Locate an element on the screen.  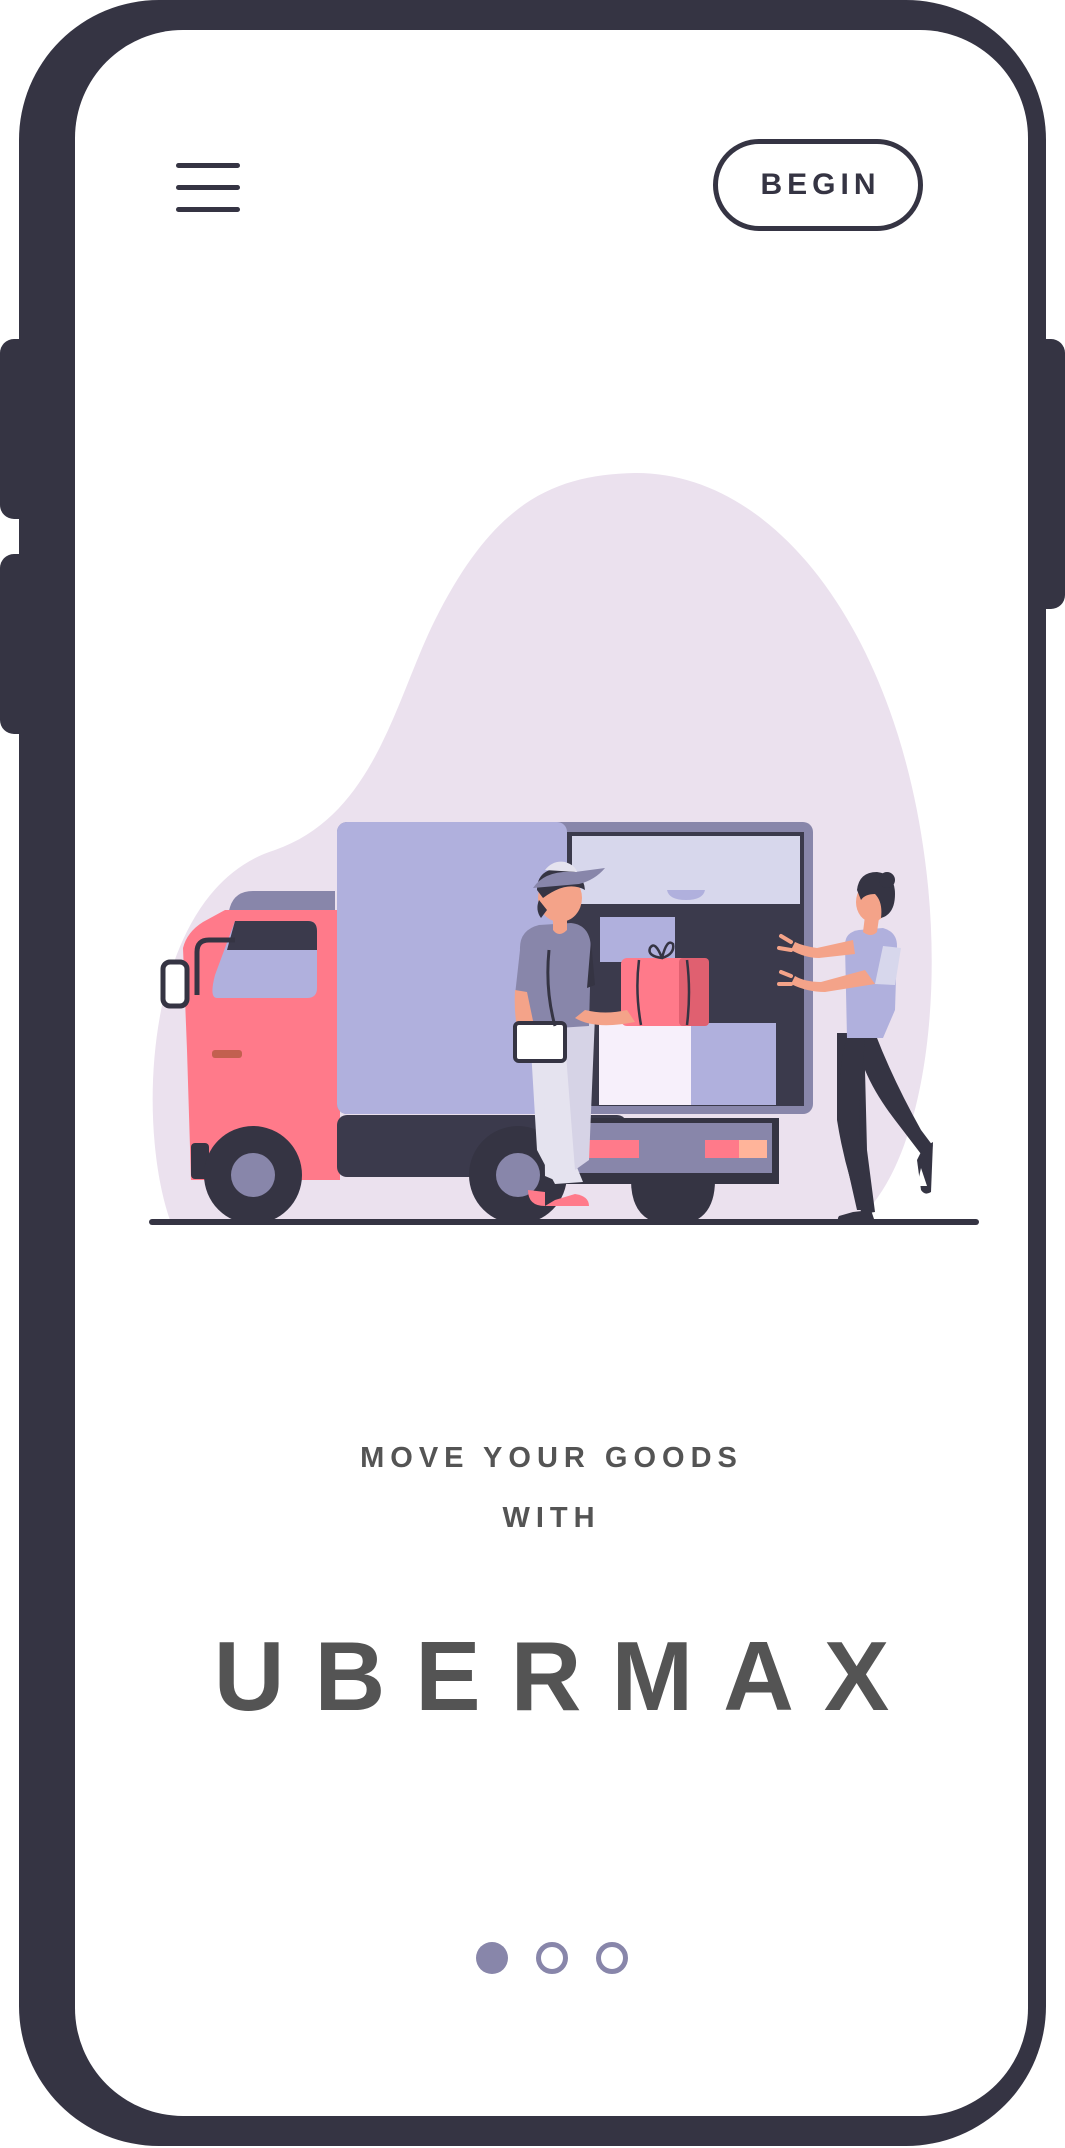
truck-wheel-front is located at coordinates (253, 1175).